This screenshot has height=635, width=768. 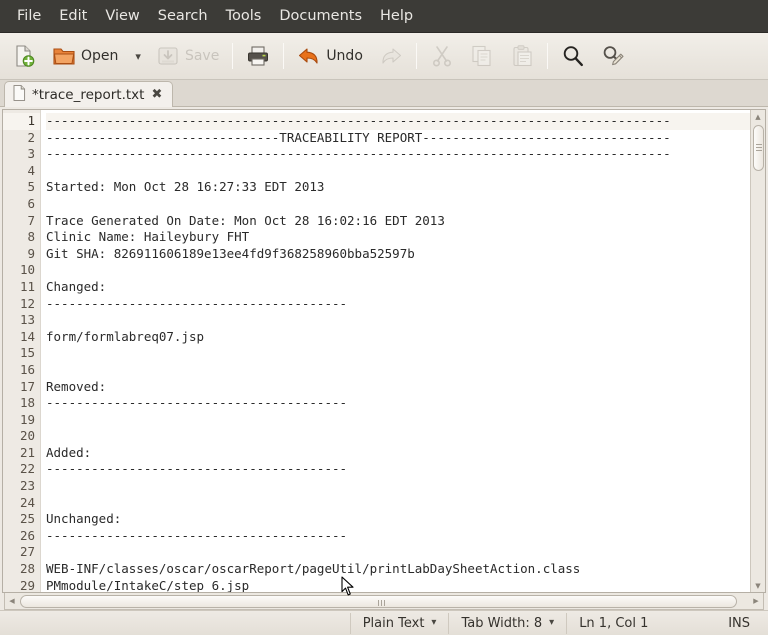 What do you see at coordinates (758, 116) in the screenshot?
I see `scroll-up-arrow-icon: ▲` at bounding box center [758, 116].